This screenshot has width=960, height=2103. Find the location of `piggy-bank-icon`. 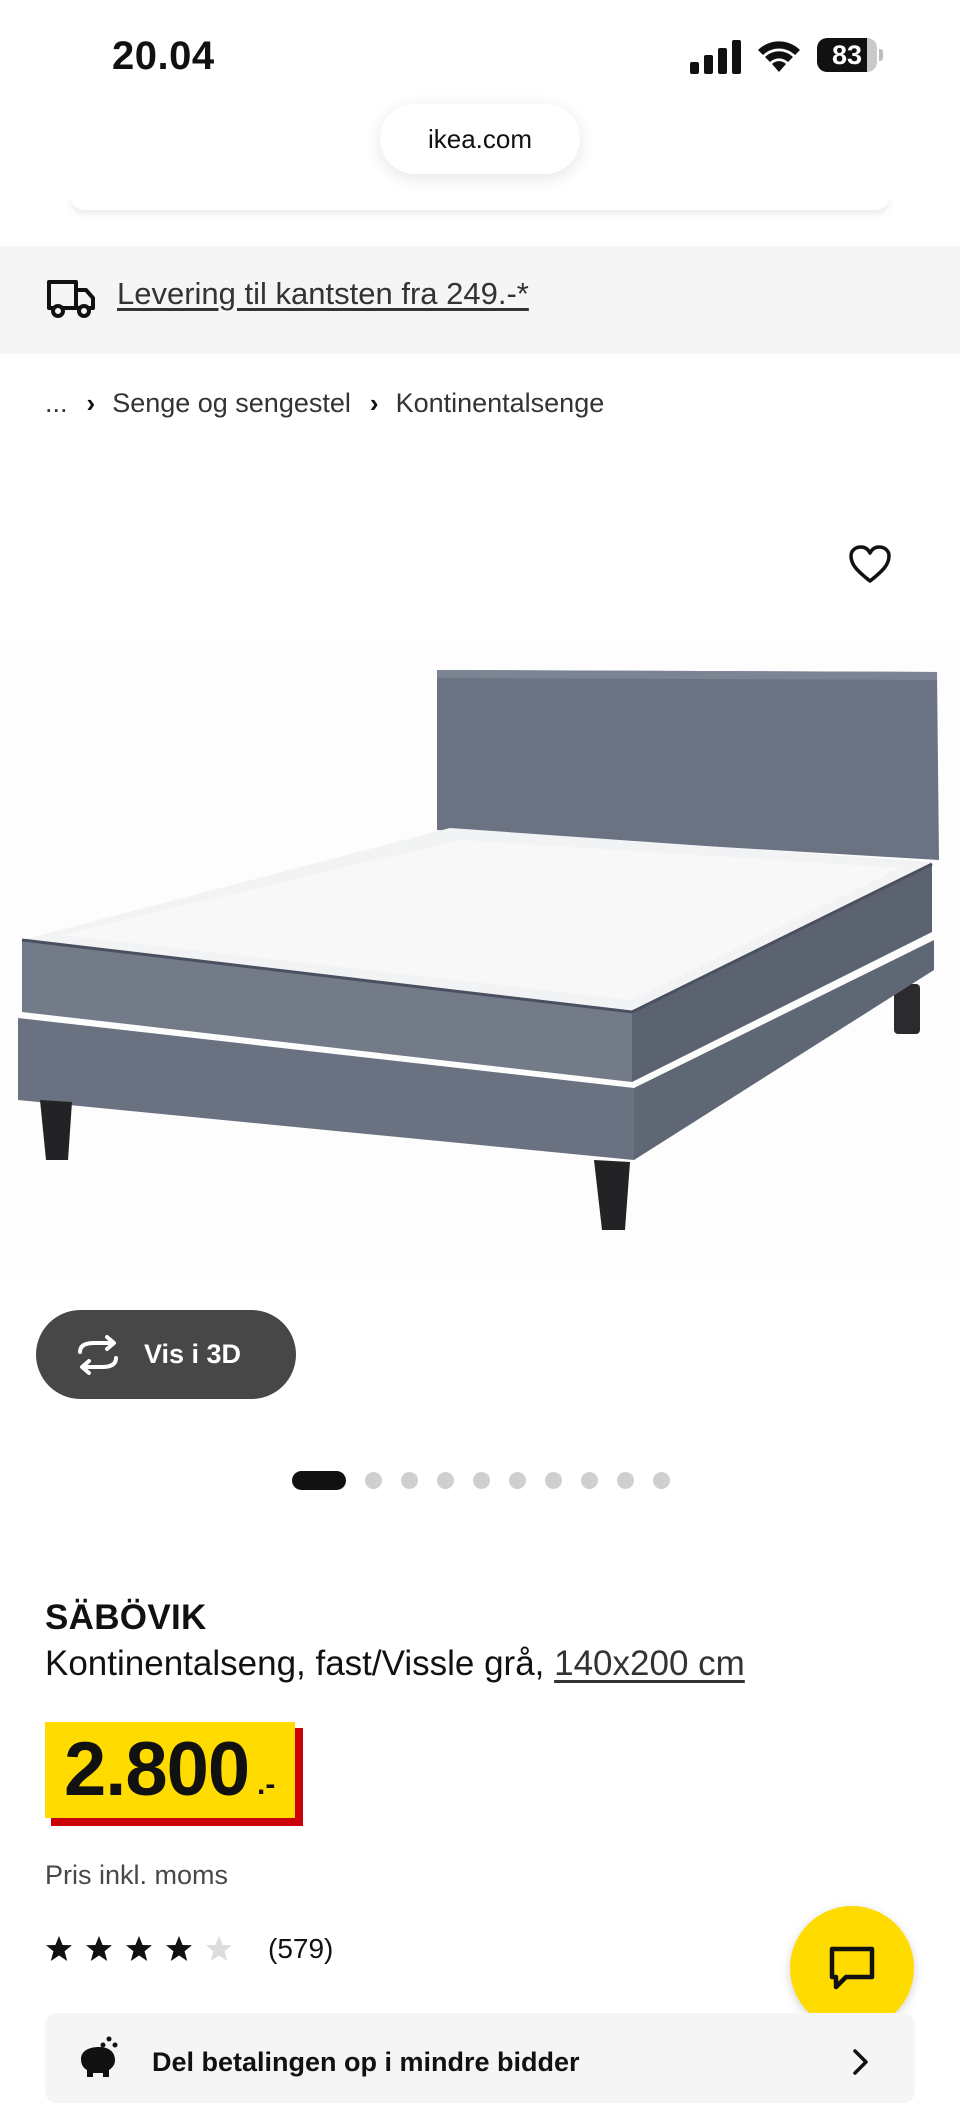

piggy-bank-icon is located at coordinates (99, 2056).